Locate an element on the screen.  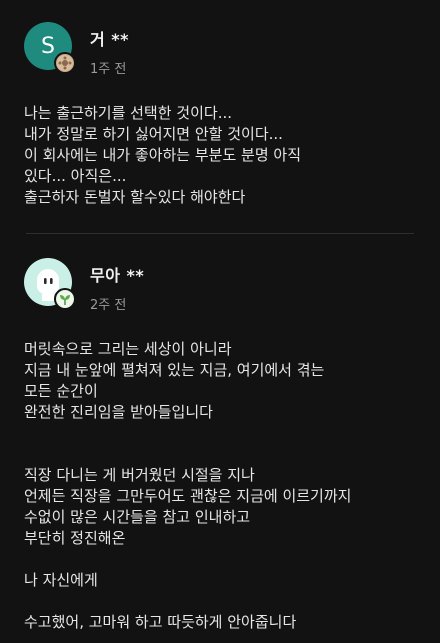
comment-time: 1주 전 is located at coordinates (108, 69).